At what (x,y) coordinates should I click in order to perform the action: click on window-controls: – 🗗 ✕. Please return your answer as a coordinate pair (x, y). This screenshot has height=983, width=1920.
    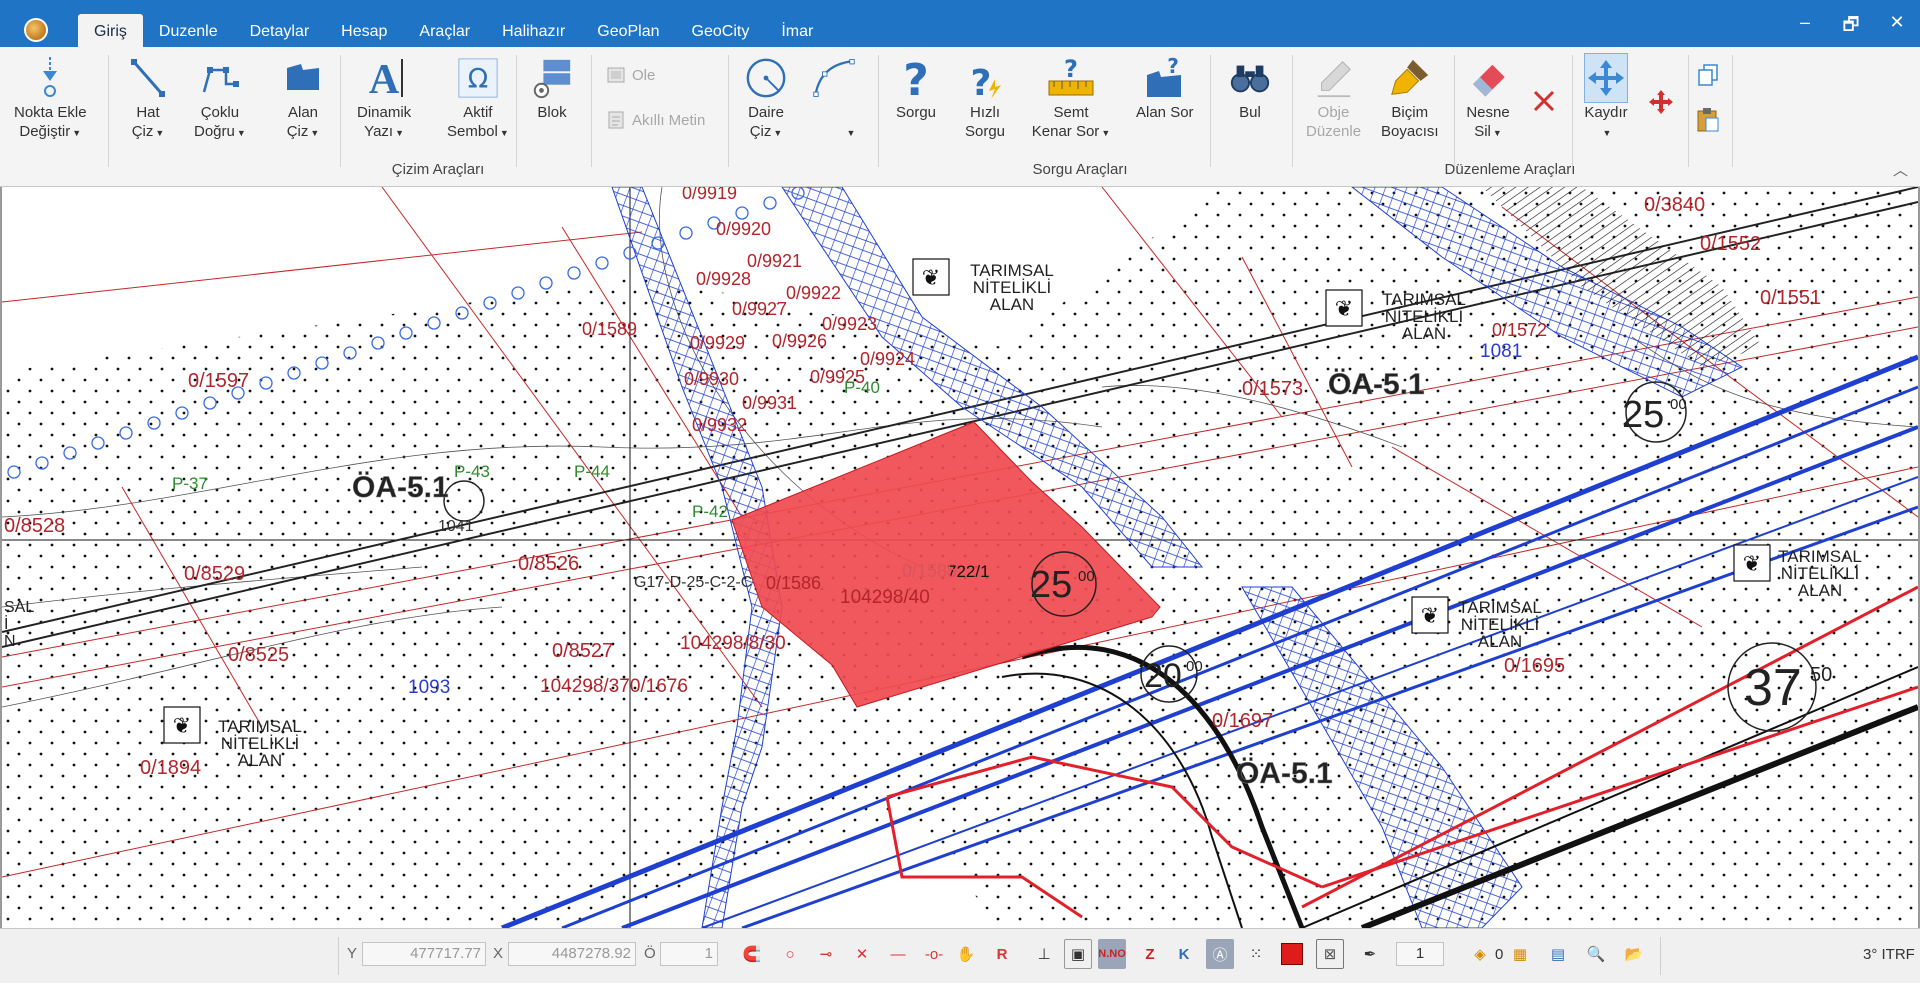
    Looking at the image, I should click on (1851, 27).